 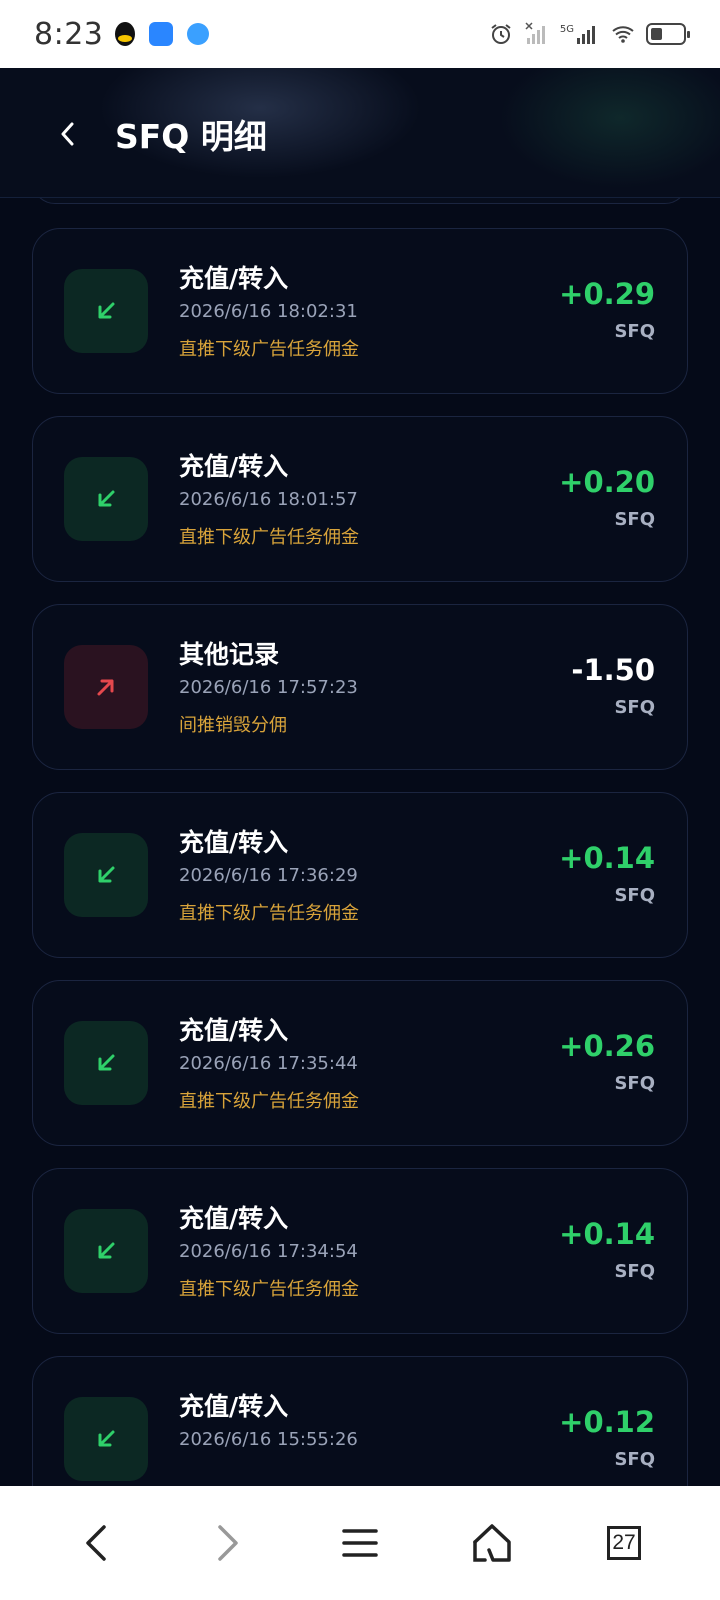 I want to click on browser-nav-bar: 27, so click(x=360, y=1543).